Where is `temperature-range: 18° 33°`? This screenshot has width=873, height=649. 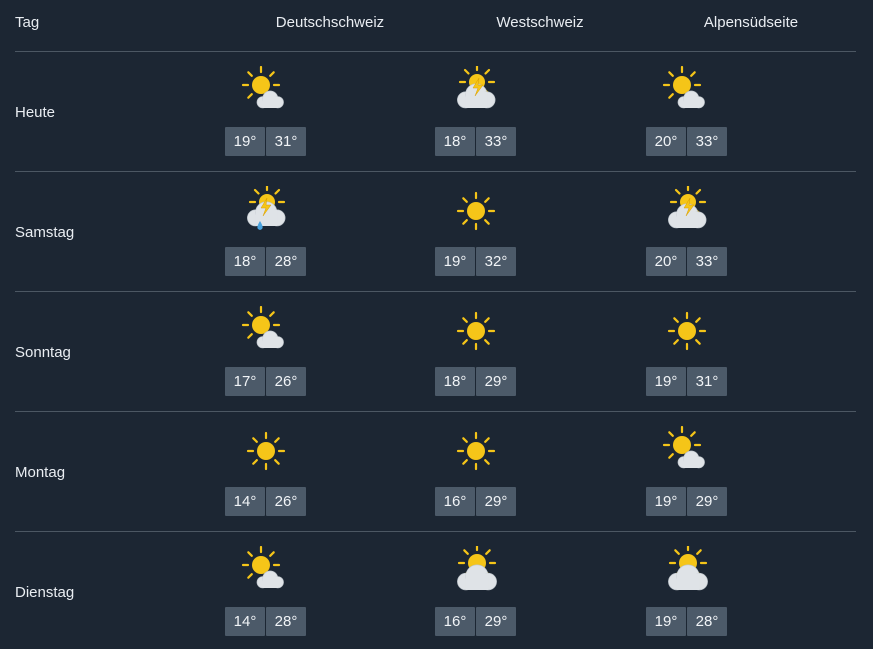
temperature-range: 18° 33° is located at coordinates (476, 141).